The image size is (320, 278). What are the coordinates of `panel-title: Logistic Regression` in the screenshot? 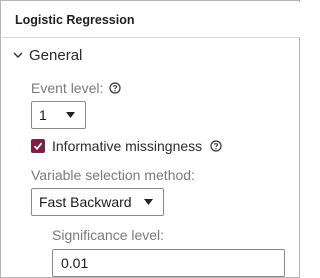 It's located at (75, 20).